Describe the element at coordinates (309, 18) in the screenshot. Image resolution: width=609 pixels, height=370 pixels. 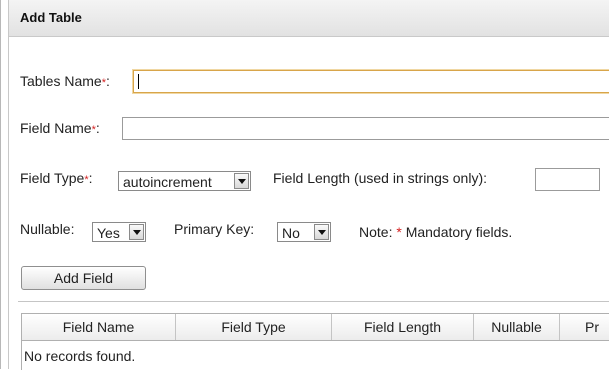
I see `dialog-titlebar: Add Table` at that location.